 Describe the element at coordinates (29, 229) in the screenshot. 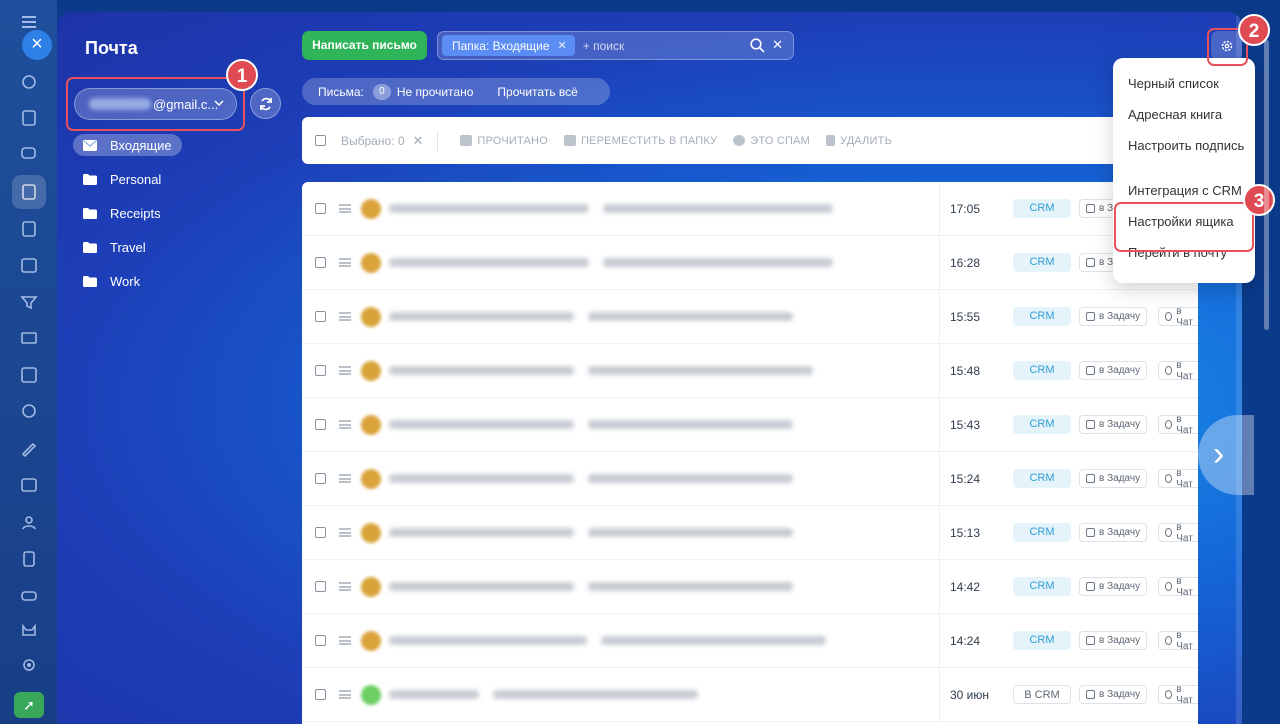

I see `documents-icon` at that location.